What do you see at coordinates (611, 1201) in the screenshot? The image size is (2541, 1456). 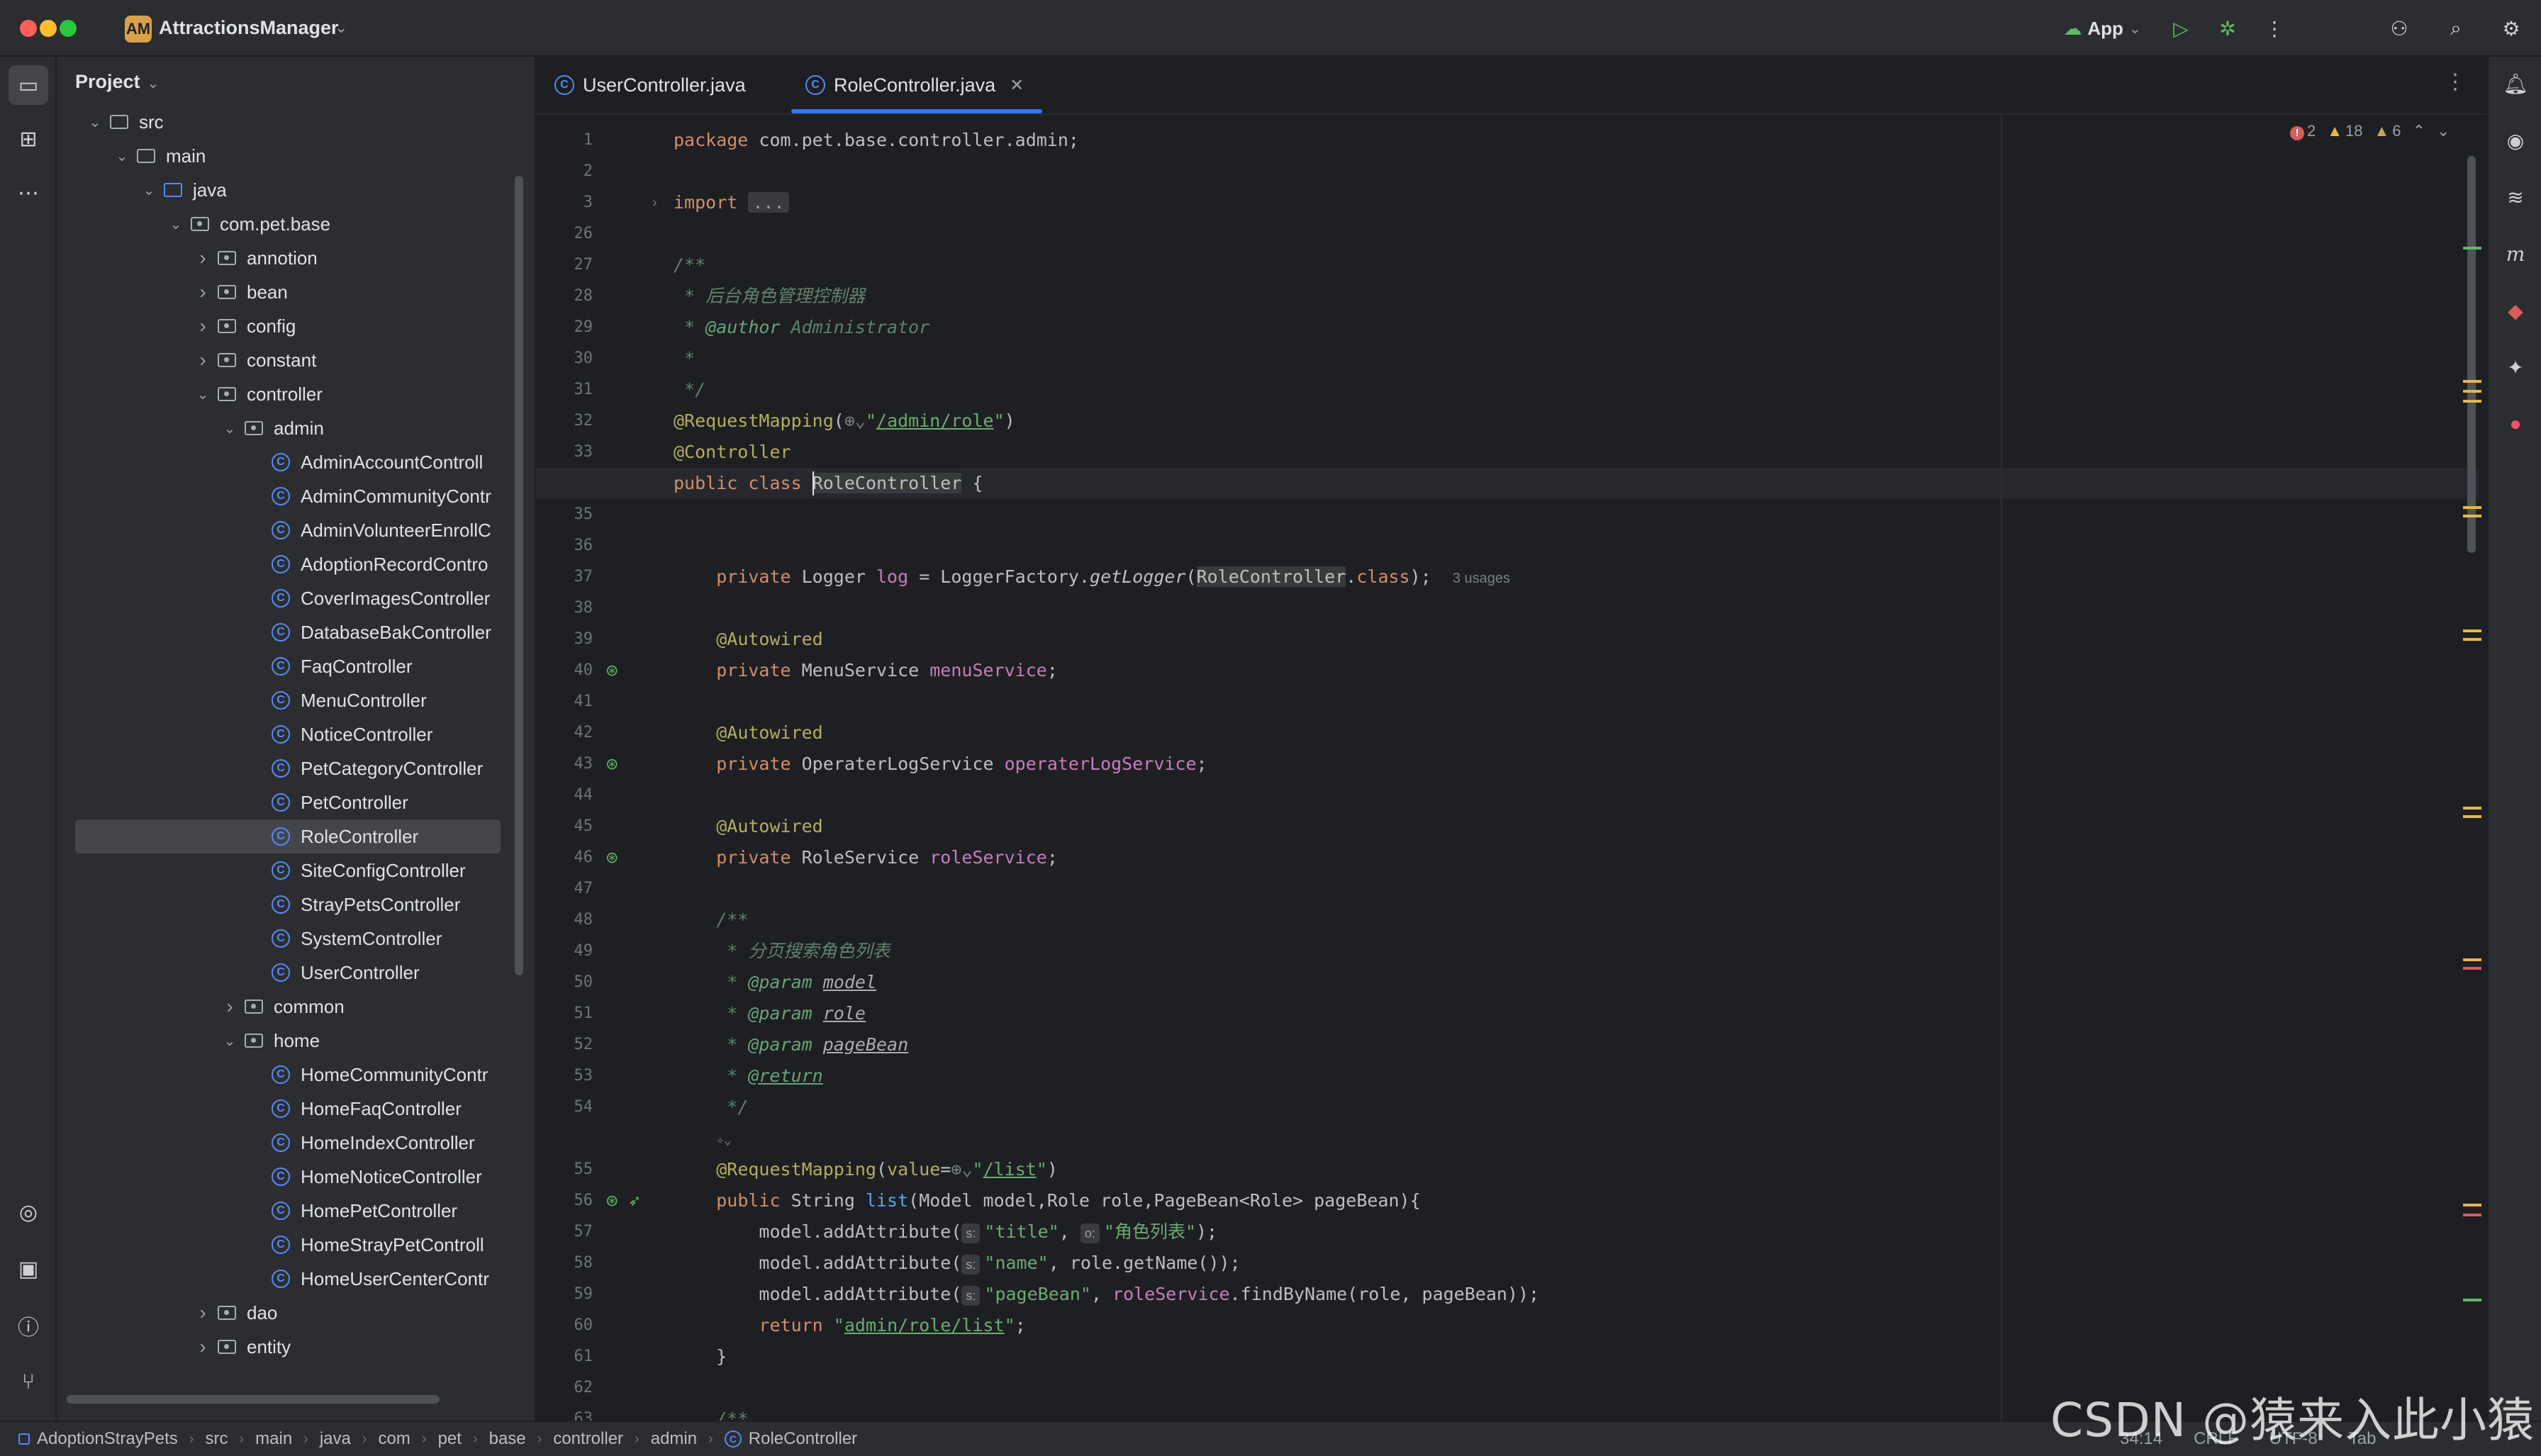 I see `spring-bean-gutter-icon: ⊛` at bounding box center [611, 1201].